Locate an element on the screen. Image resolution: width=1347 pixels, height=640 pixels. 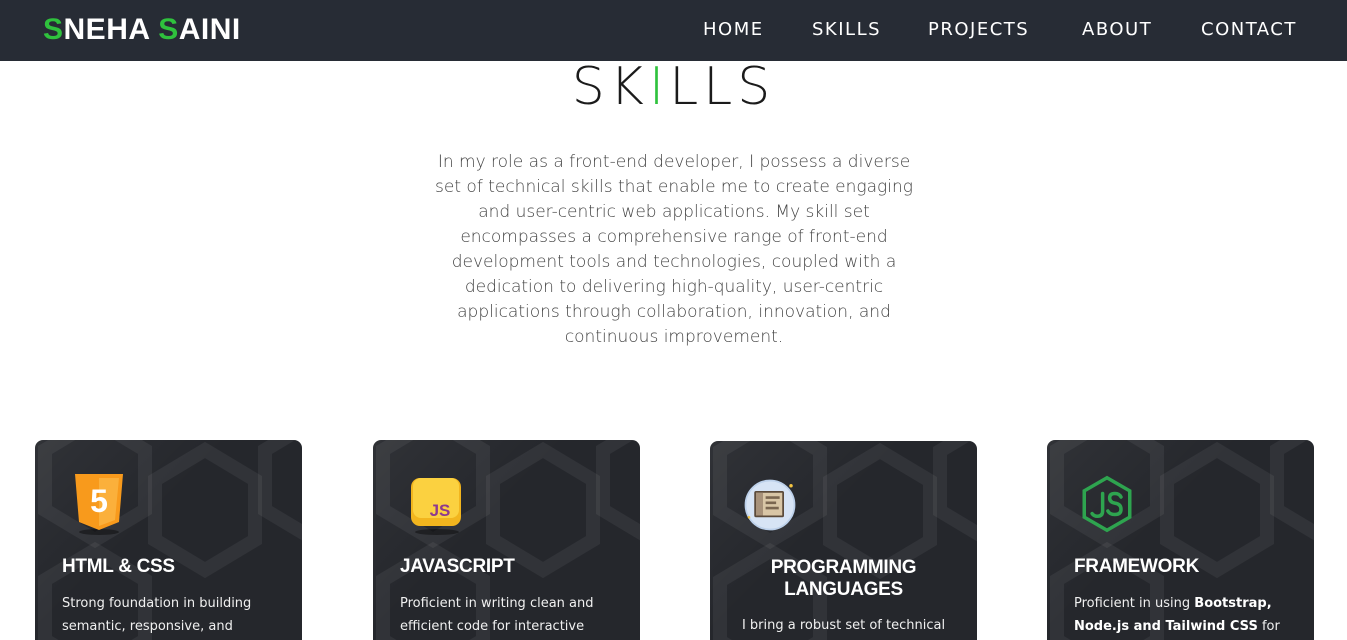
nav-link-projects: PROJECTS is located at coordinates (978, 30).